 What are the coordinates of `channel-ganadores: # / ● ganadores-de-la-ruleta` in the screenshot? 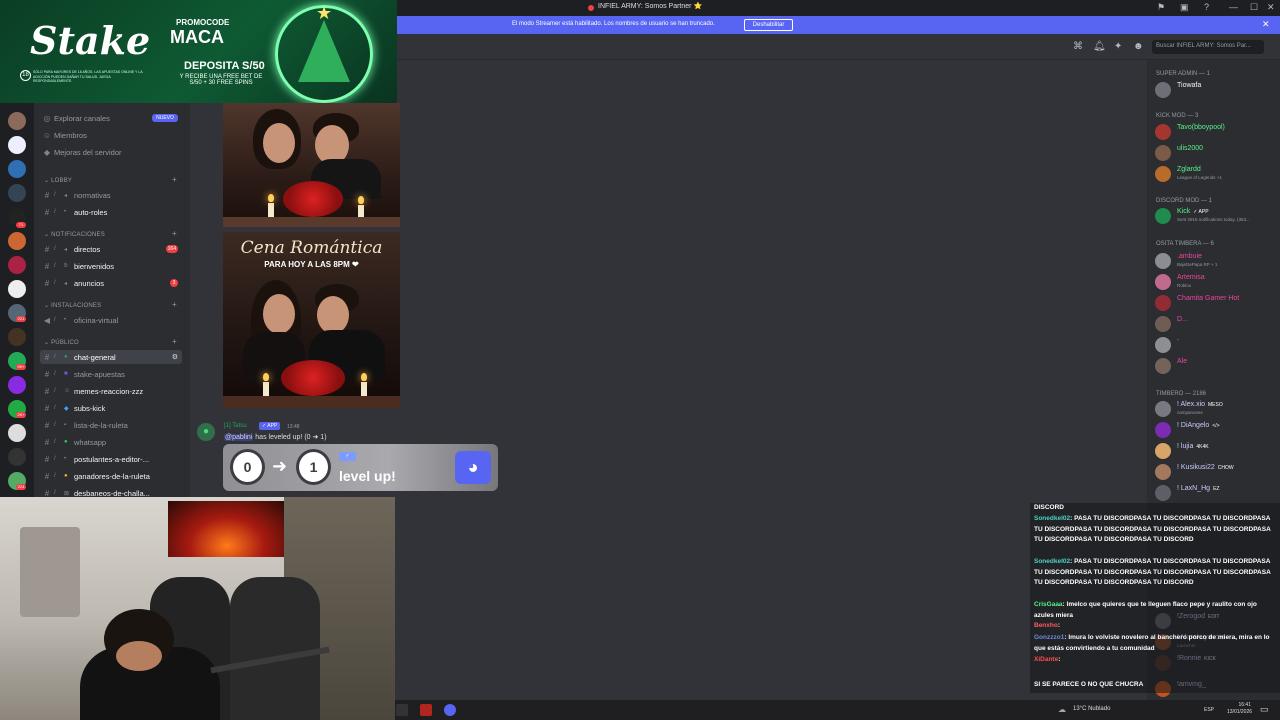 It's located at (111, 476).